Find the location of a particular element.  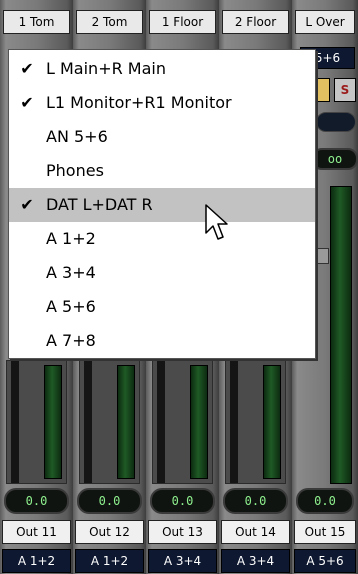

arrow-cursor-icon is located at coordinates (216, 222).